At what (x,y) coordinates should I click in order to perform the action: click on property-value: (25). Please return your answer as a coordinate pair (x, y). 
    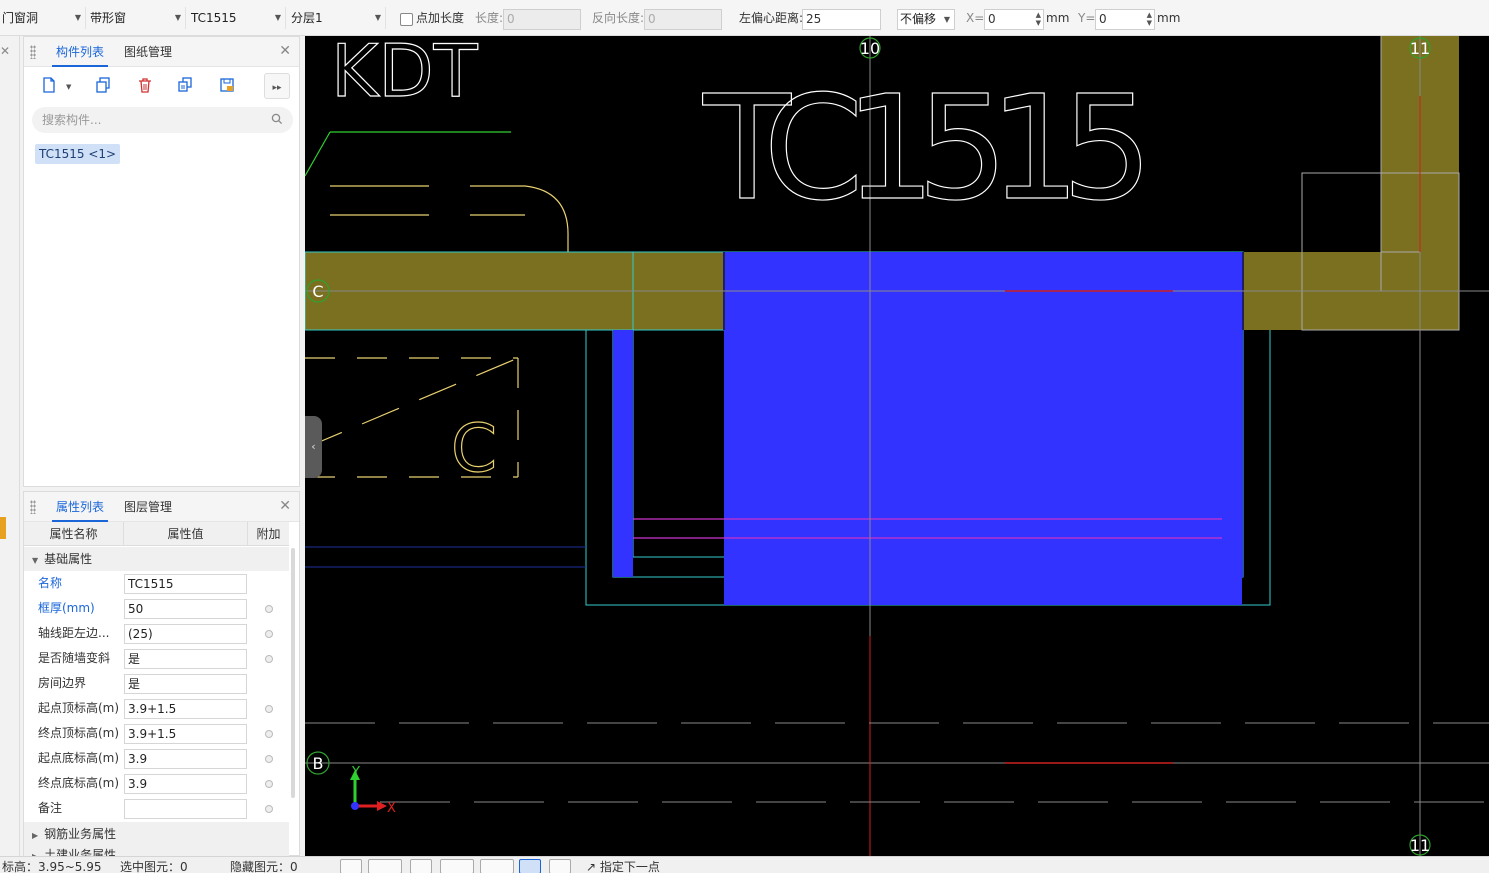
    Looking at the image, I should click on (185, 634).